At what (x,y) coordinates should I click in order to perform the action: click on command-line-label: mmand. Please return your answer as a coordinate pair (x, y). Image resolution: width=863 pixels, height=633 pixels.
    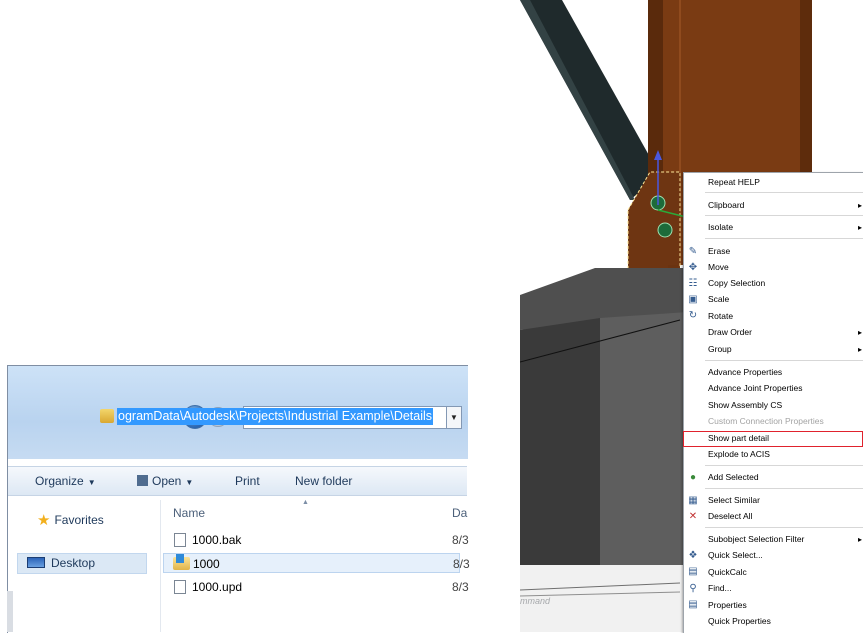
    Looking at the image, I should click on (535, 601).